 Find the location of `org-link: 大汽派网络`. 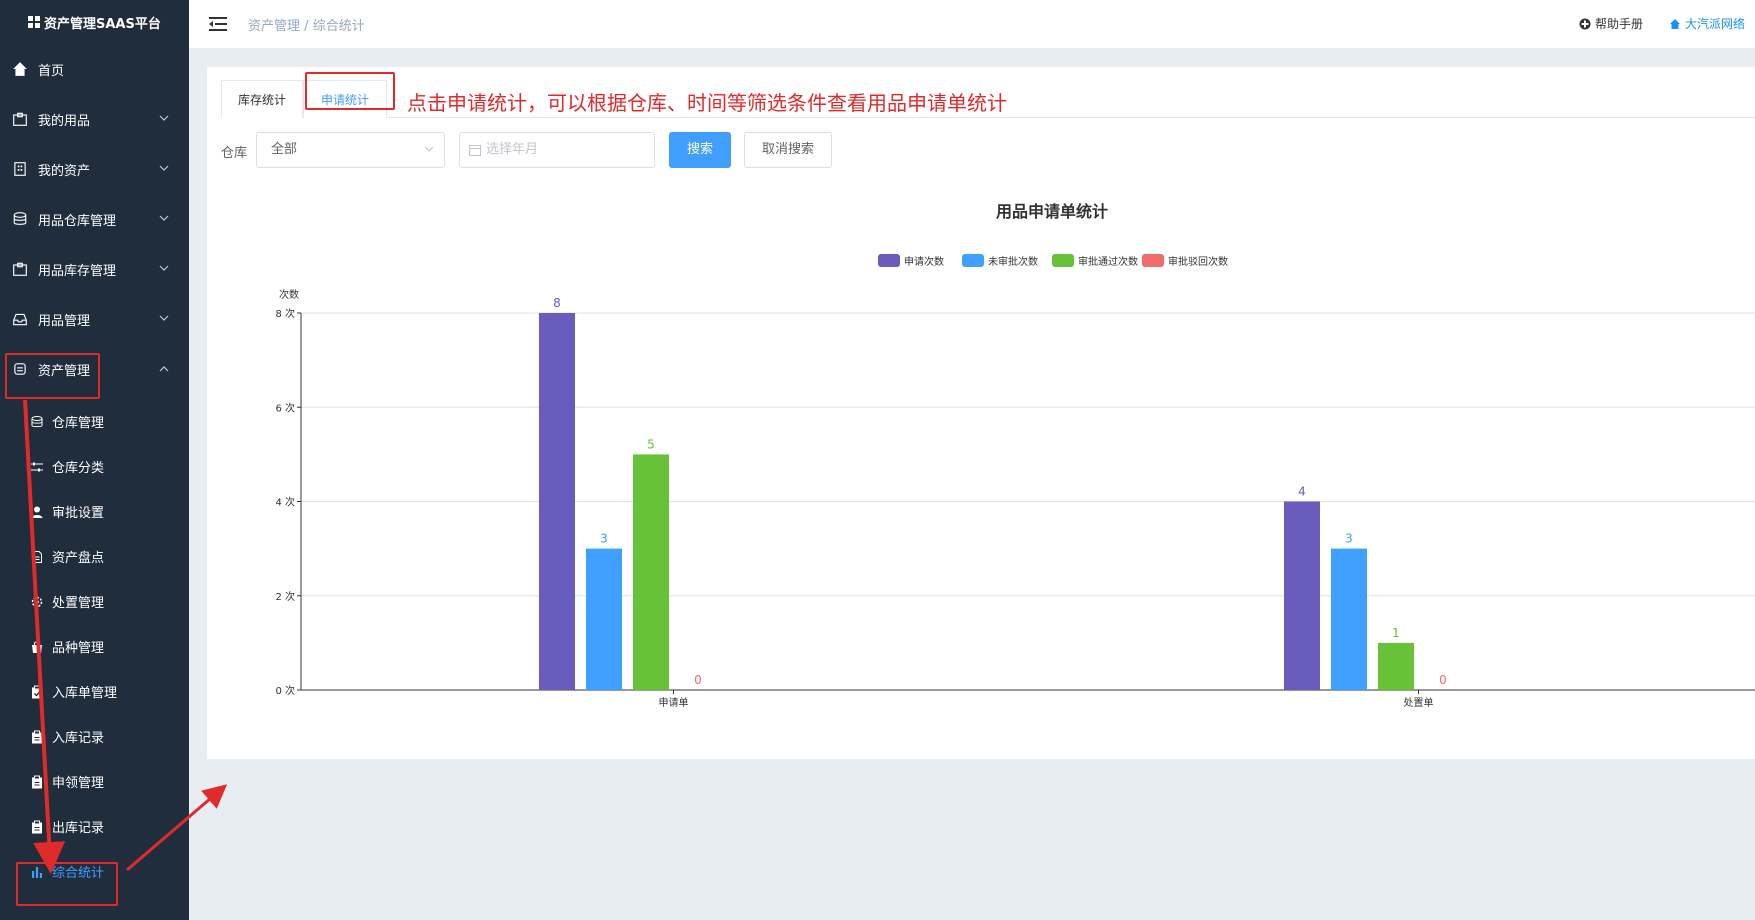

org-link: 大汽派网络 is located at coordinates (1707, 23).